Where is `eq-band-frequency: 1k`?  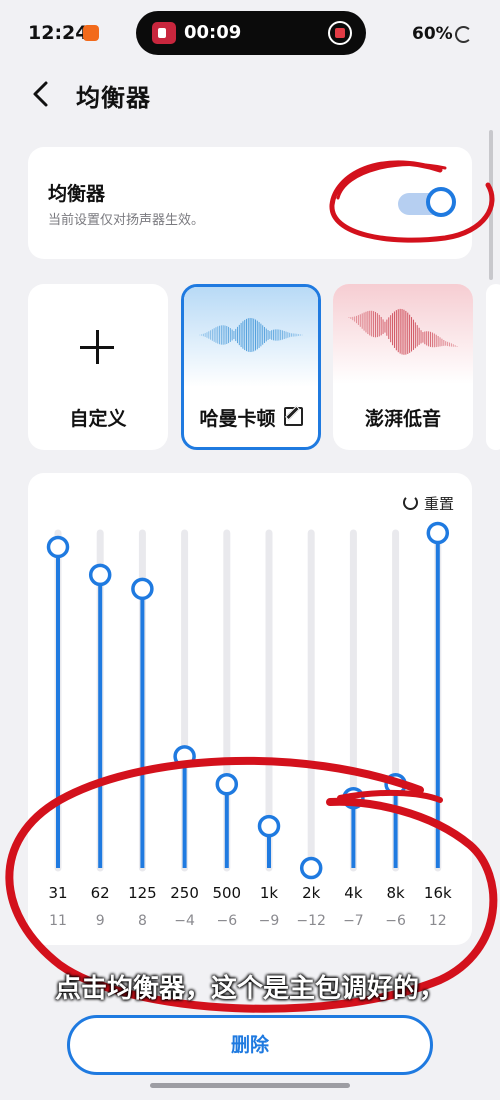
eq-band-frequency: 1k is located at coordinates (269, 893).